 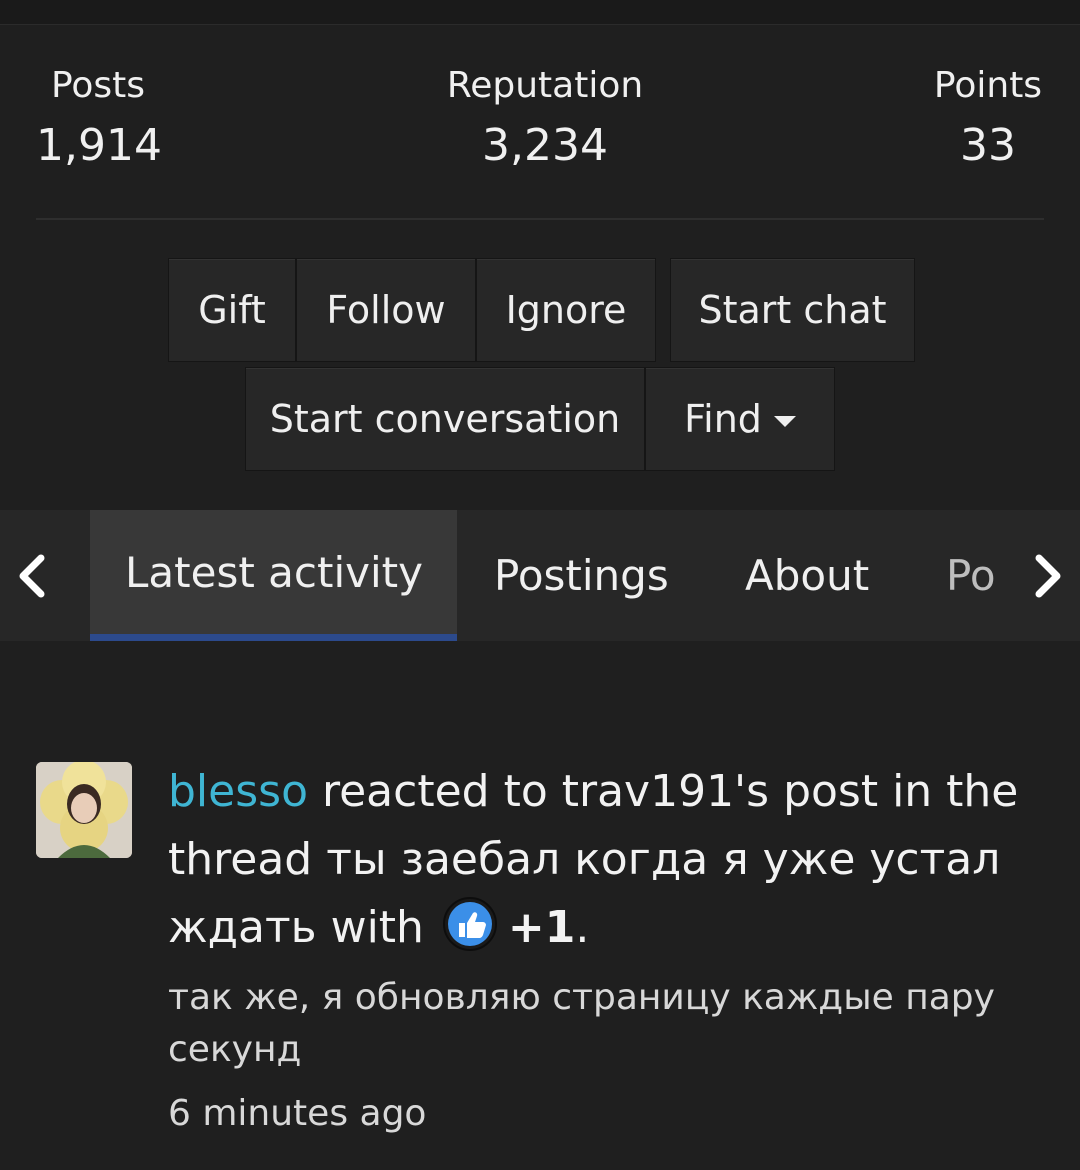 What do you see at coordinates (545, 145) in the screenshot?
I see `stat-reputation-value: 3,234` at bounding box center [545, 145].